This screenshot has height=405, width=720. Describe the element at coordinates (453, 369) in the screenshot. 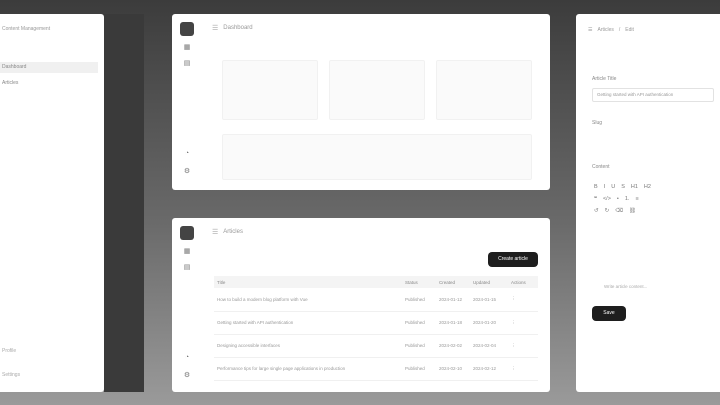

I see `article-created: 2024-02-10` at that location.